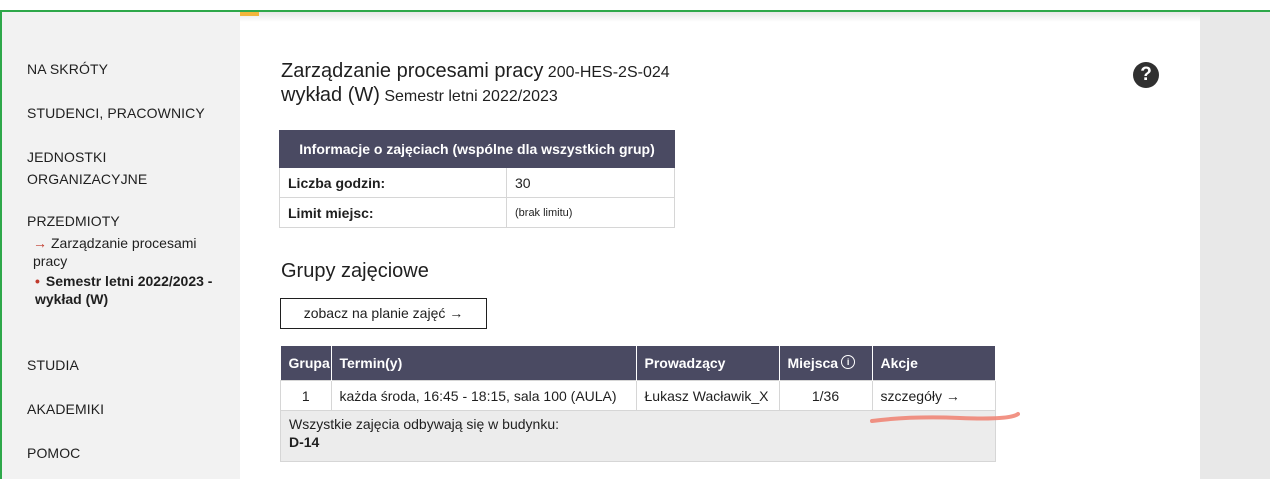  What do you see at coordinates (306, 395) in the screenshot?
I see `cell-group: 1` at bounding box center [306, 395].